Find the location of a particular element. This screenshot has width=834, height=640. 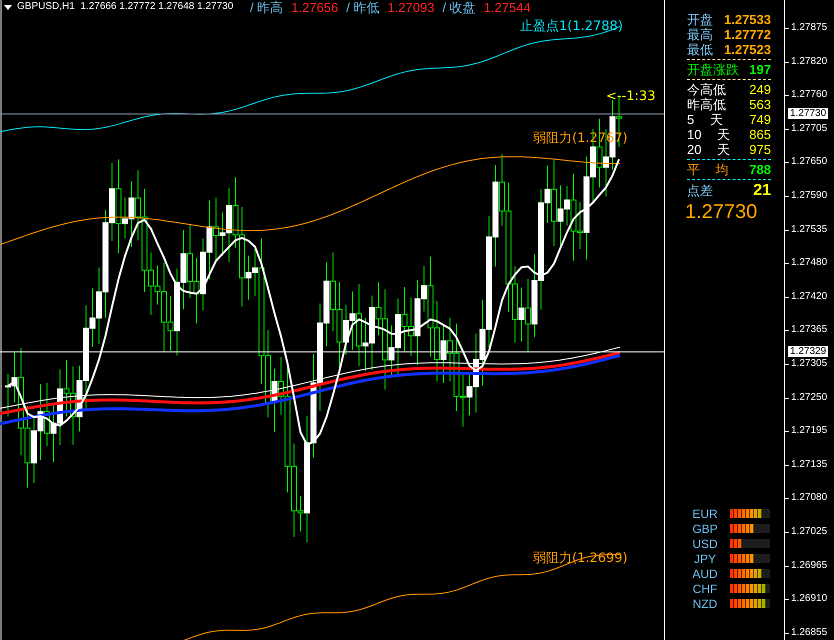

price-tag: 1.27329 is located at coordinates (808, 351).